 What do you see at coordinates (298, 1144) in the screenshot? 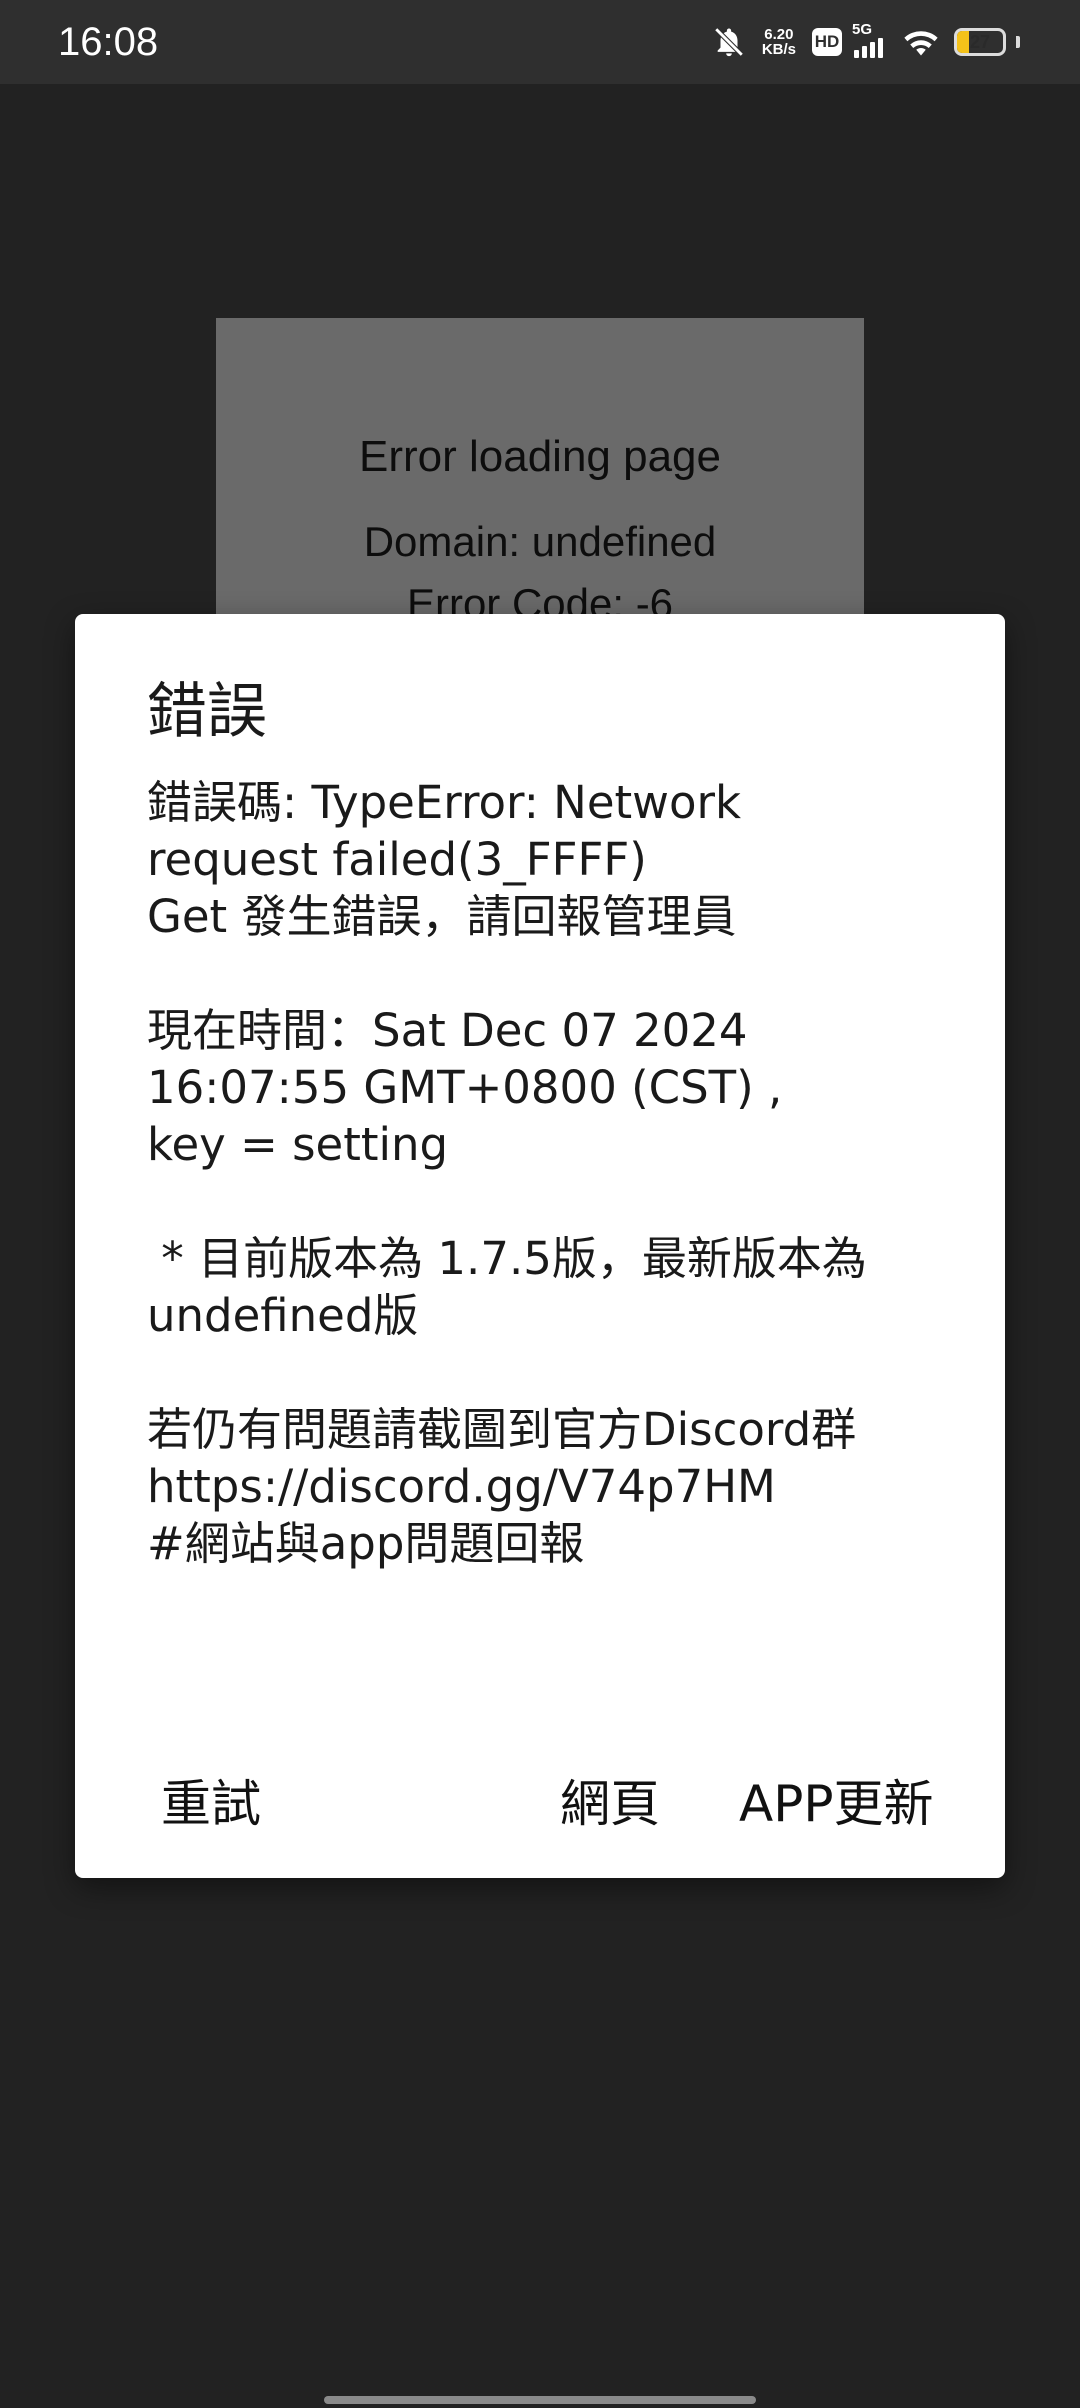
I see `message-line: key = setting` at bounding box center [298, 1144].